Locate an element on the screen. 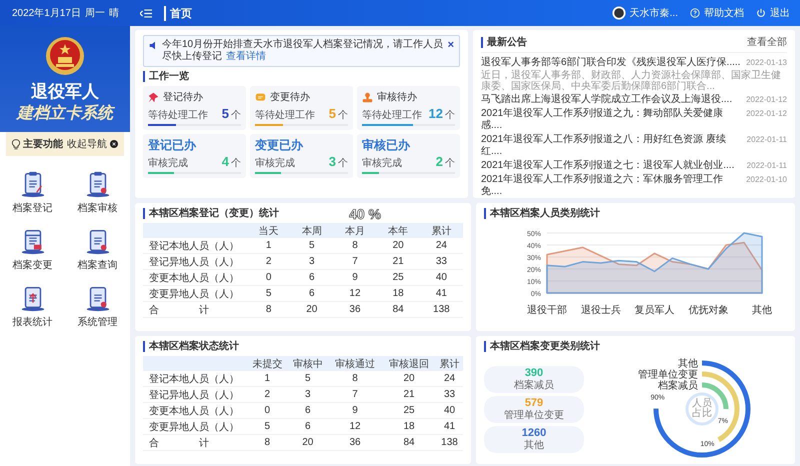 The image size is (800, 466). menu-item: 档案审核 is located at coordinates (98, 208).